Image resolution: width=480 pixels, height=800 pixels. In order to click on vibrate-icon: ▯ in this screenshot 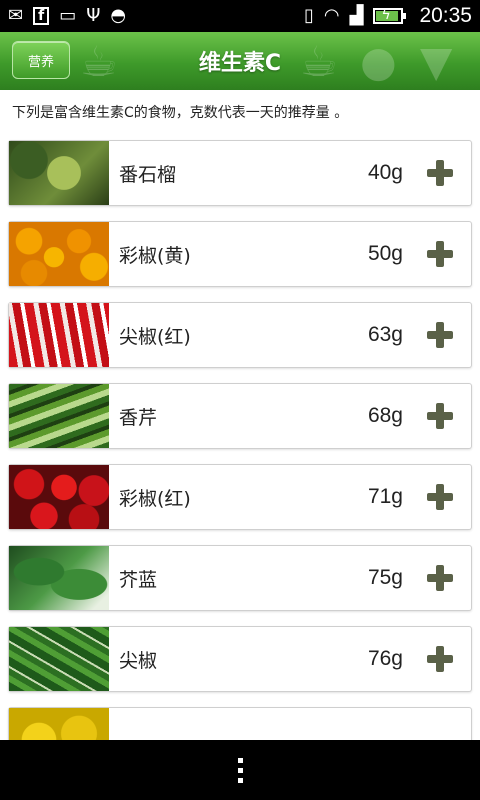, I will do `click(308, 15)`.